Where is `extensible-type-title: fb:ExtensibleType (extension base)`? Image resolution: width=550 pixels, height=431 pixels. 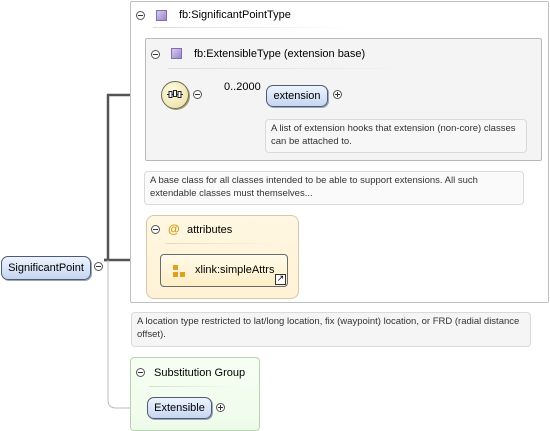
extensible-type-title: fb:ExtensibleType (extension base) is located at coordinates (280, 54).